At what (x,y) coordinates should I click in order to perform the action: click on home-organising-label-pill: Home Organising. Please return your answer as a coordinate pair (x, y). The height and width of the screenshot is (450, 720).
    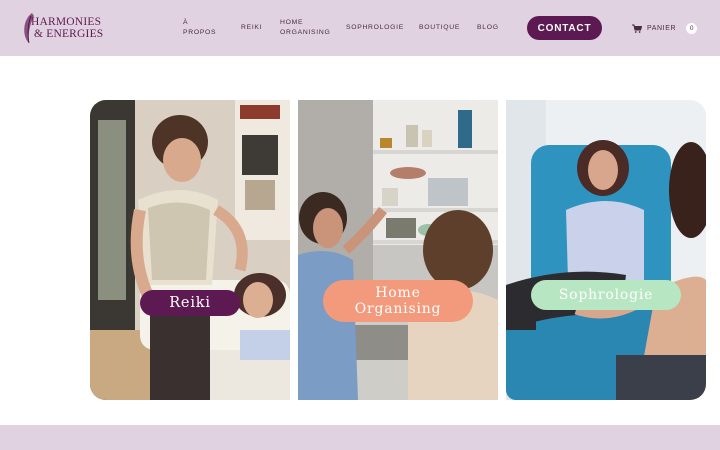
    Looking at the image, I should click on (398, 301).